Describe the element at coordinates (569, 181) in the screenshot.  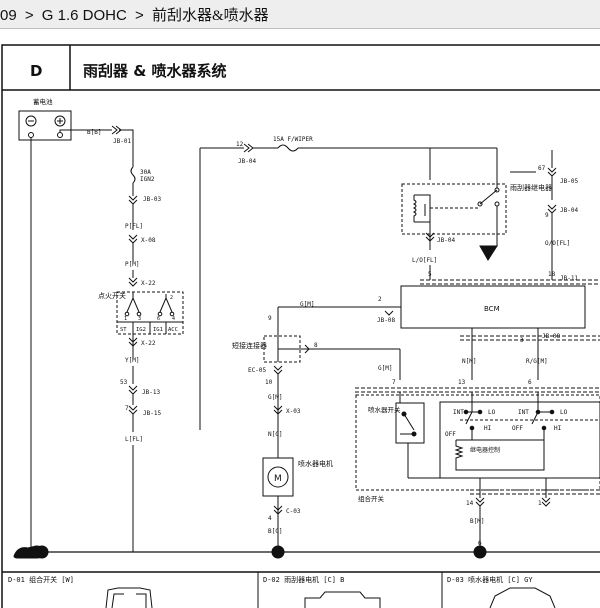
I see `svg-text: JB-05` at that location.